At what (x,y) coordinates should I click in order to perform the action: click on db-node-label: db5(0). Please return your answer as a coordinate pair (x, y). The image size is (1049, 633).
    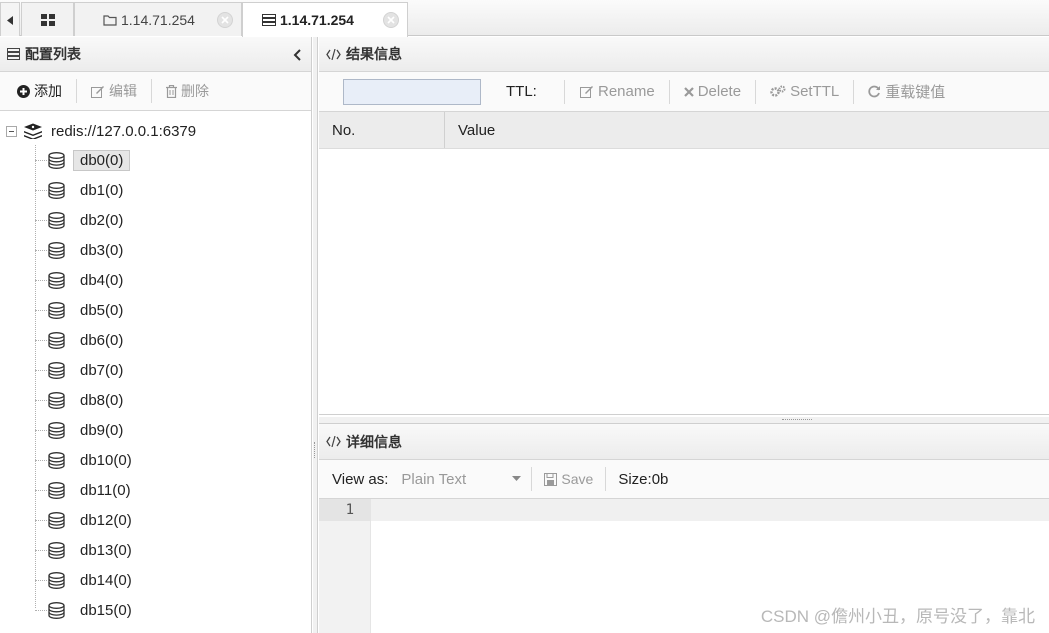
    Looking at the image, I should click on (102, 310).